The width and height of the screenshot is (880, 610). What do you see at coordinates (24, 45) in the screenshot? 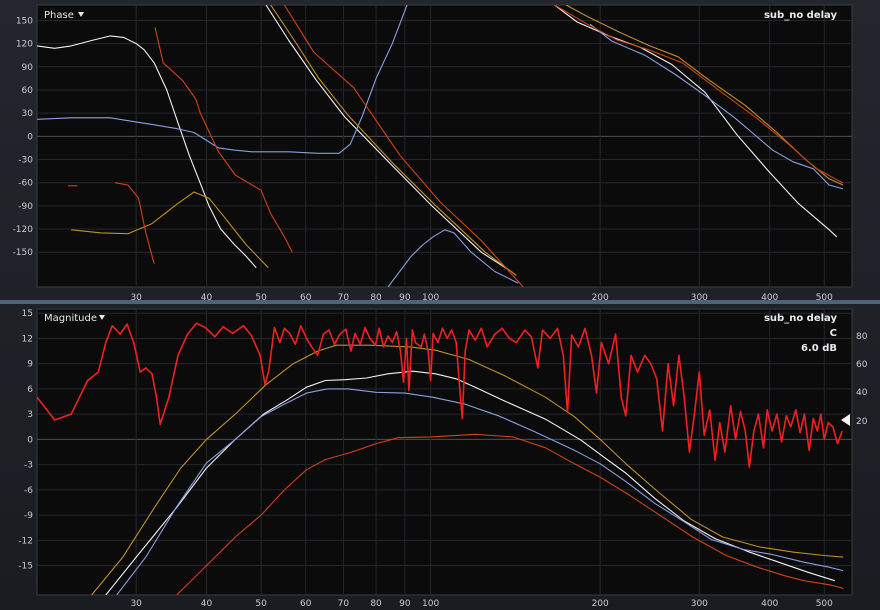
I see `y-tick-label: 120` at bounding box center [24, 45].